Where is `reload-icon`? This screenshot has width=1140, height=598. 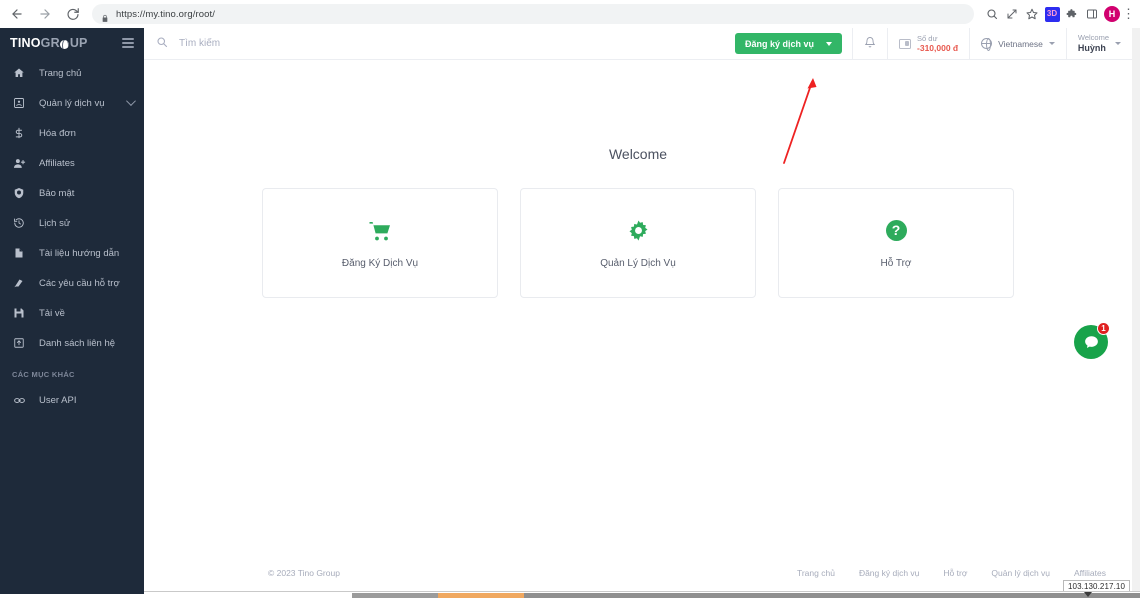
reload-icon is located at coordinates (73, 14).